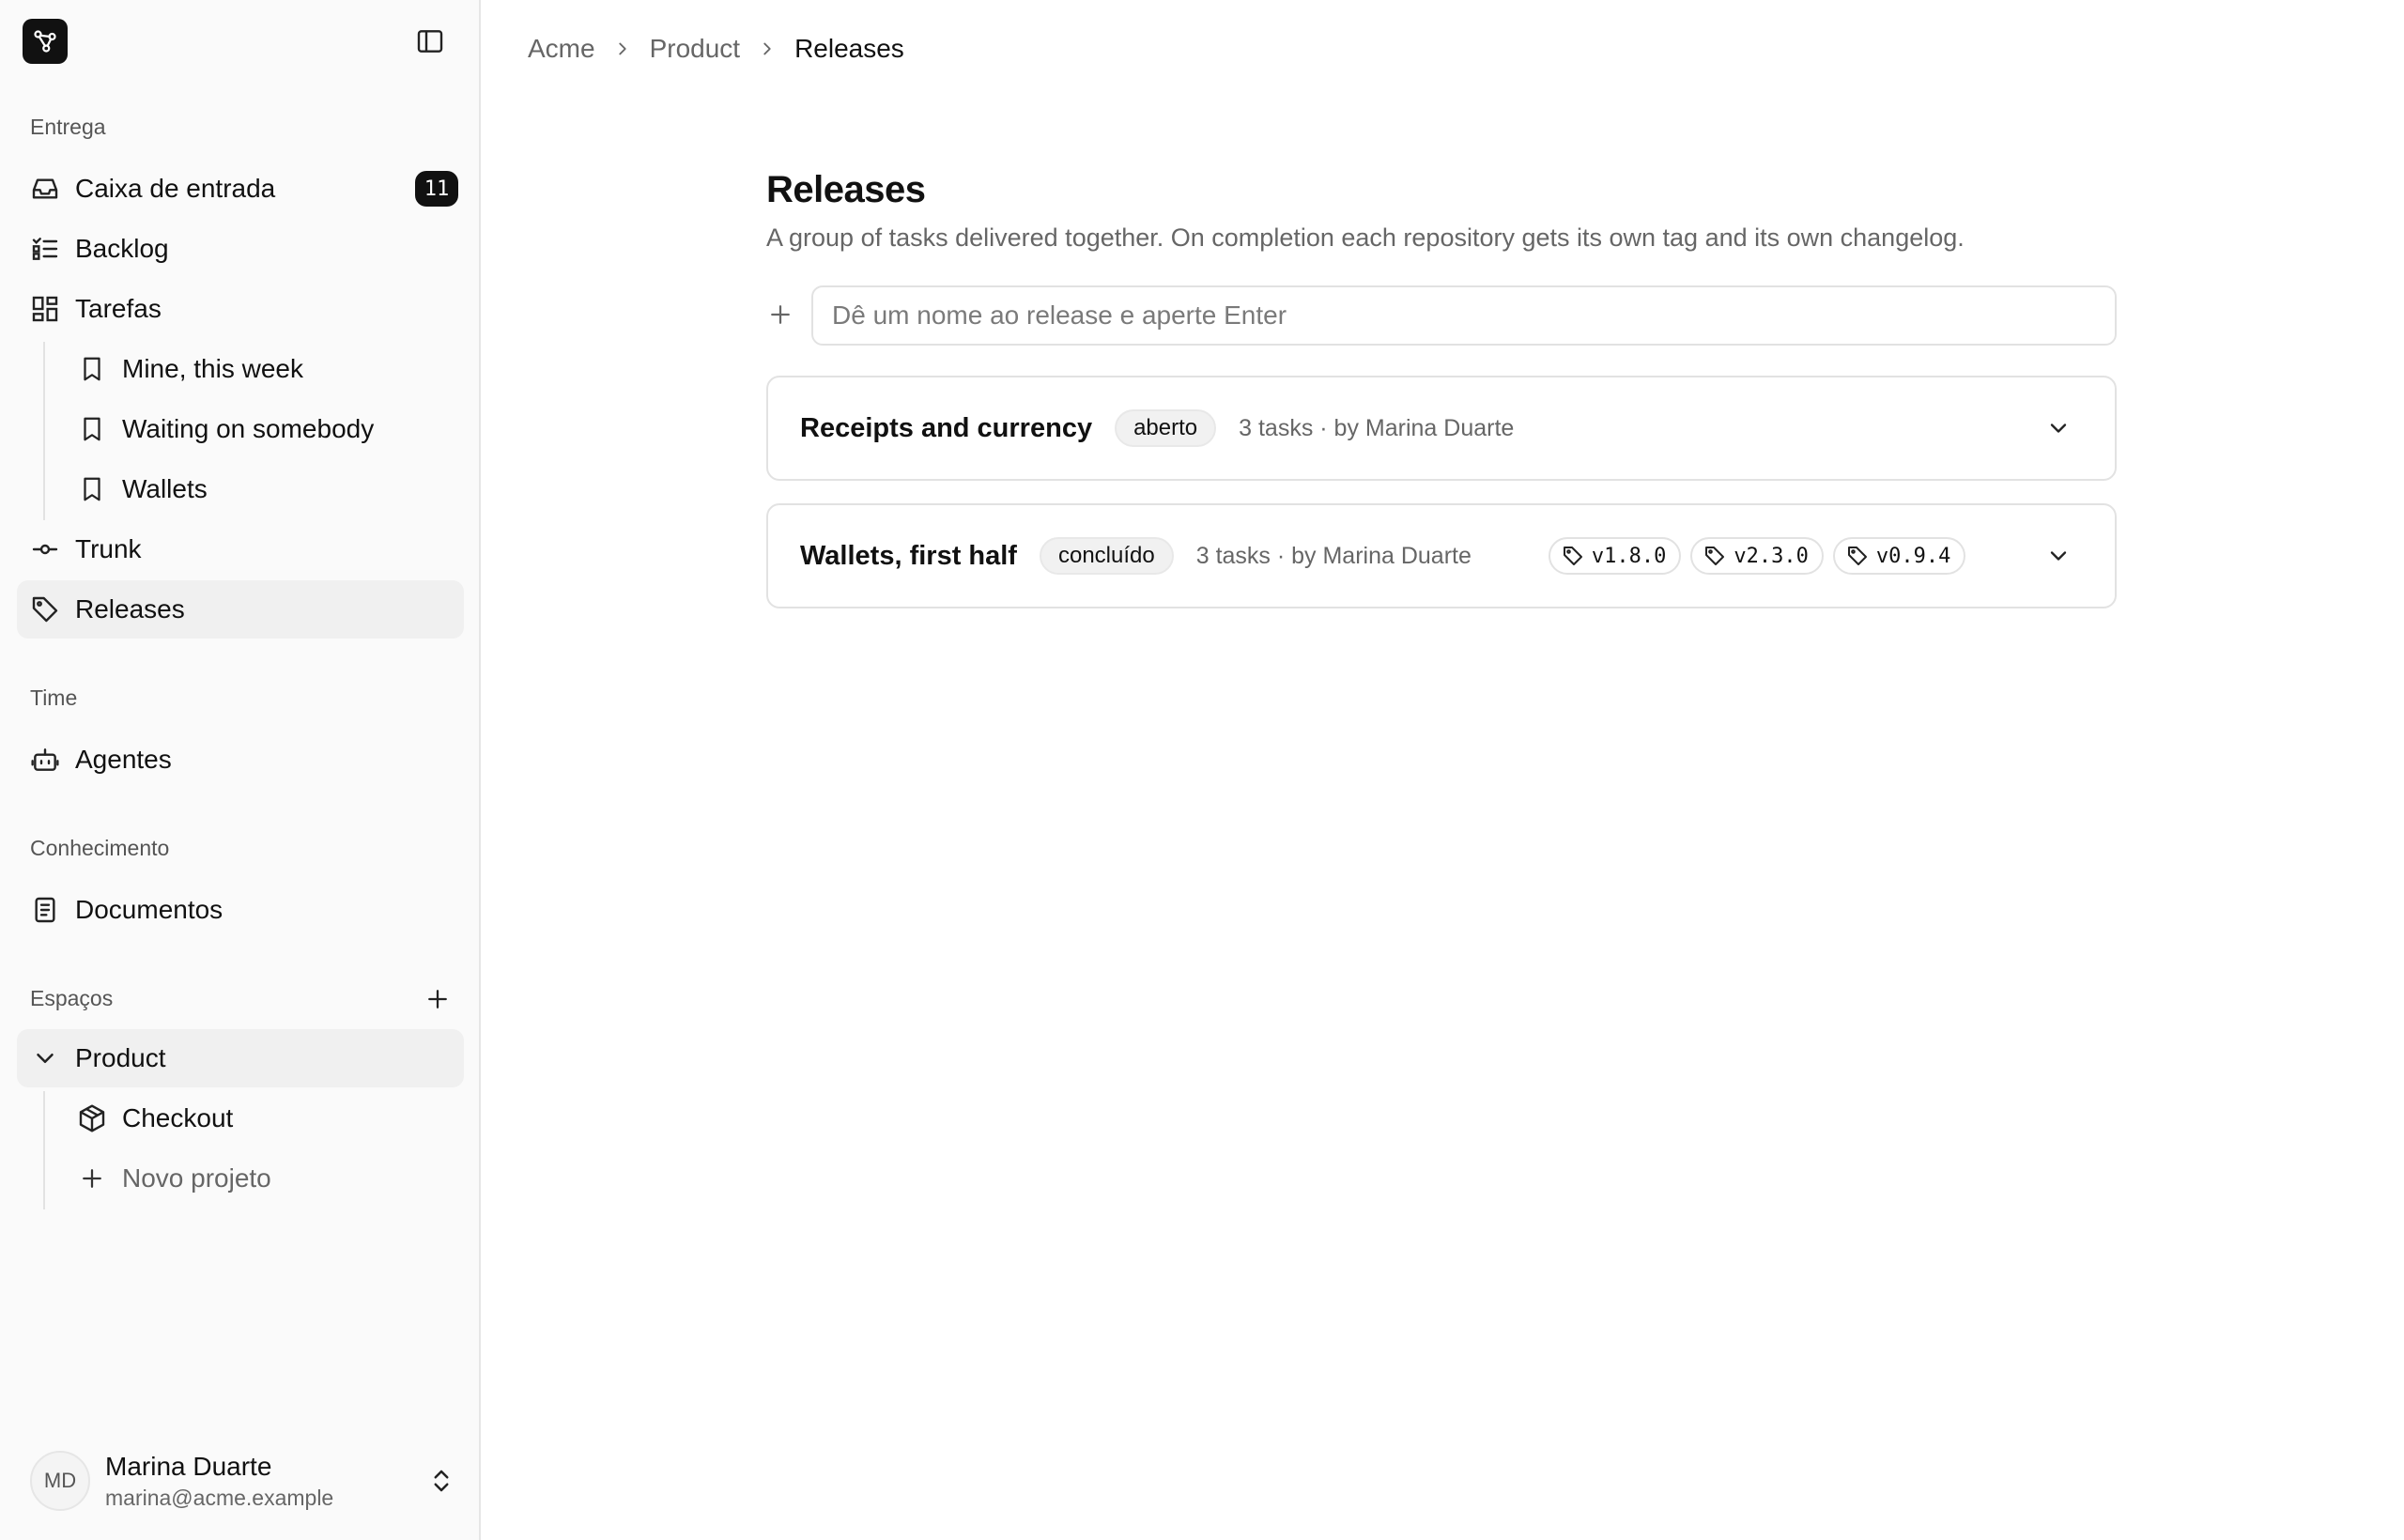 This screenshot has height=1540, width=2404. I want to click on section-label-delivery: Entrega, so click(68, 127).